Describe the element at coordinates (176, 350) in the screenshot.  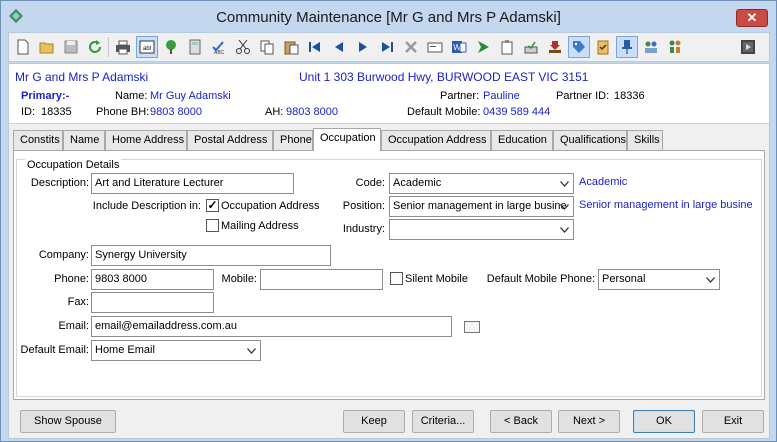
I see `default-email-select: Home Email` at that location.